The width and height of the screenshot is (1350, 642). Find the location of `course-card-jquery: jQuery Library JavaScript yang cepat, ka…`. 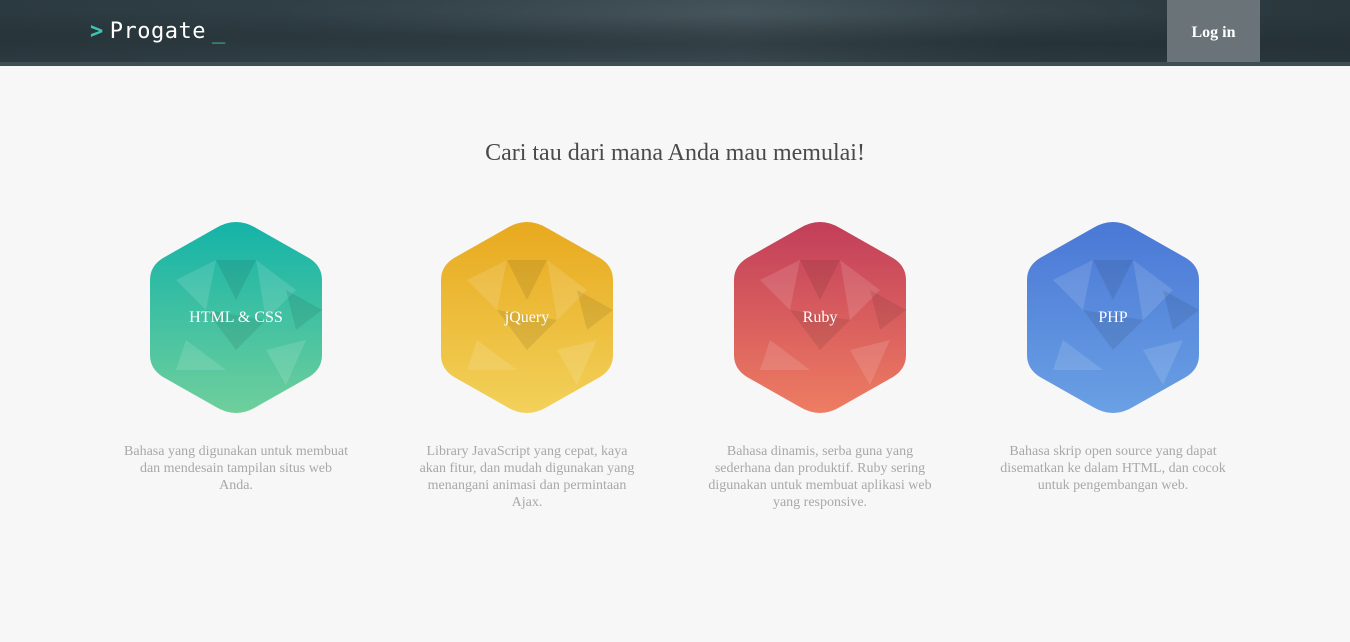

course-card-jquery: jQuery Library JavaScript yang cepat, ka… is located at coordinates (527, 365).